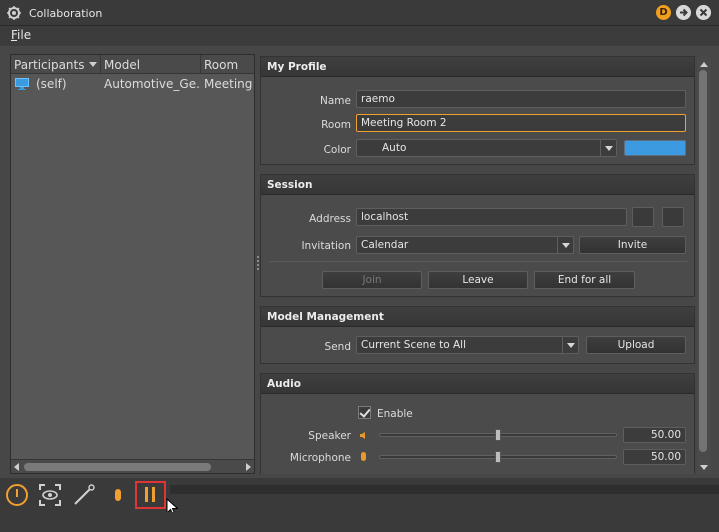 This screenshot has width=719, height=532. I want to click on model-management-header: Model Management, so click(477, 317).